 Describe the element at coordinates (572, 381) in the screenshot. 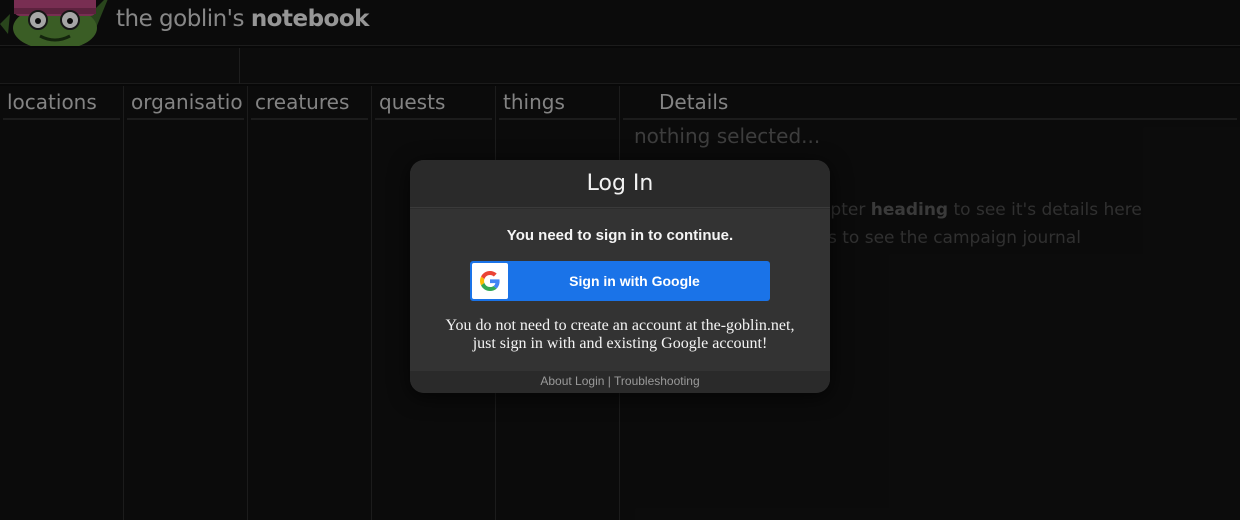

I see `about-login-link: About Login` at that location.